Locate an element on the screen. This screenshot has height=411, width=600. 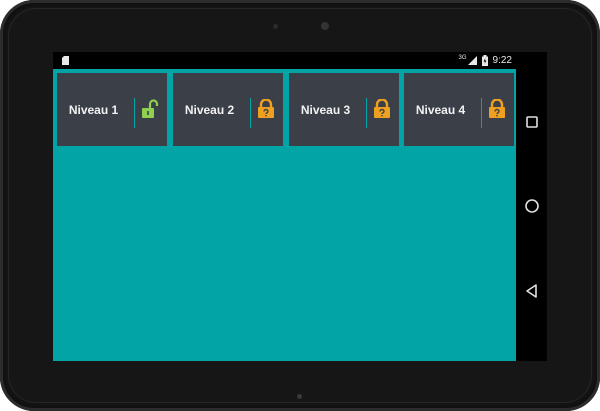
level-tile-1: Niveau 1 is located at coordinates (112, 109).